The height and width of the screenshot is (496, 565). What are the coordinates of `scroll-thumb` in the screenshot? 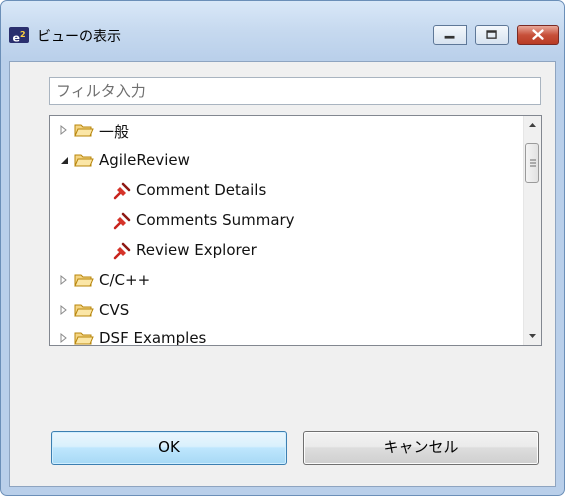 It's located at (532, 163).